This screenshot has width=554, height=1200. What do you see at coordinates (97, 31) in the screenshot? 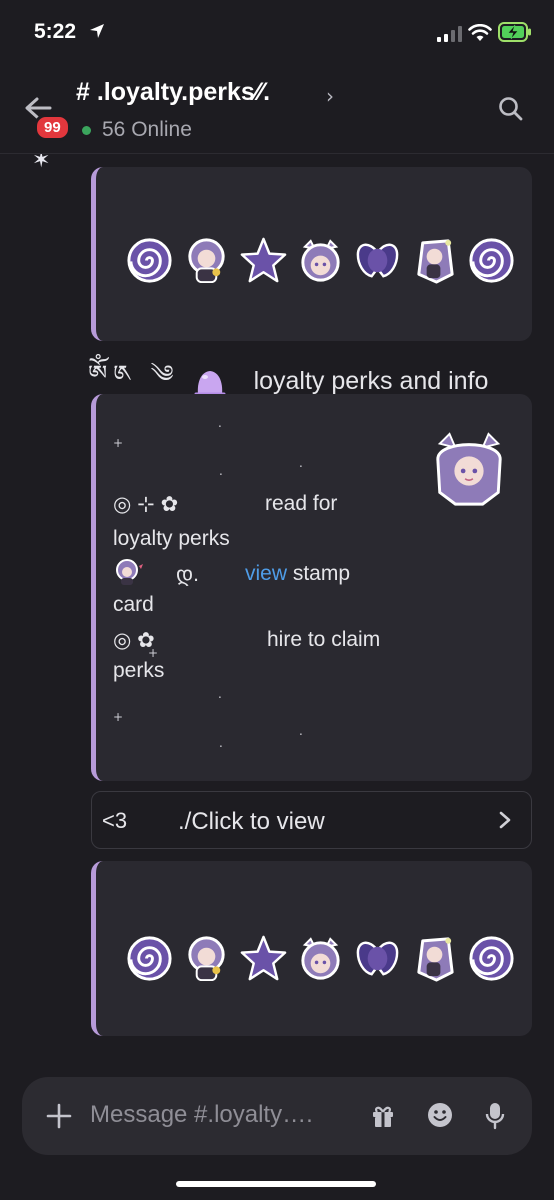
I see `location-arrow-icon` at bounding box center [97, 31].